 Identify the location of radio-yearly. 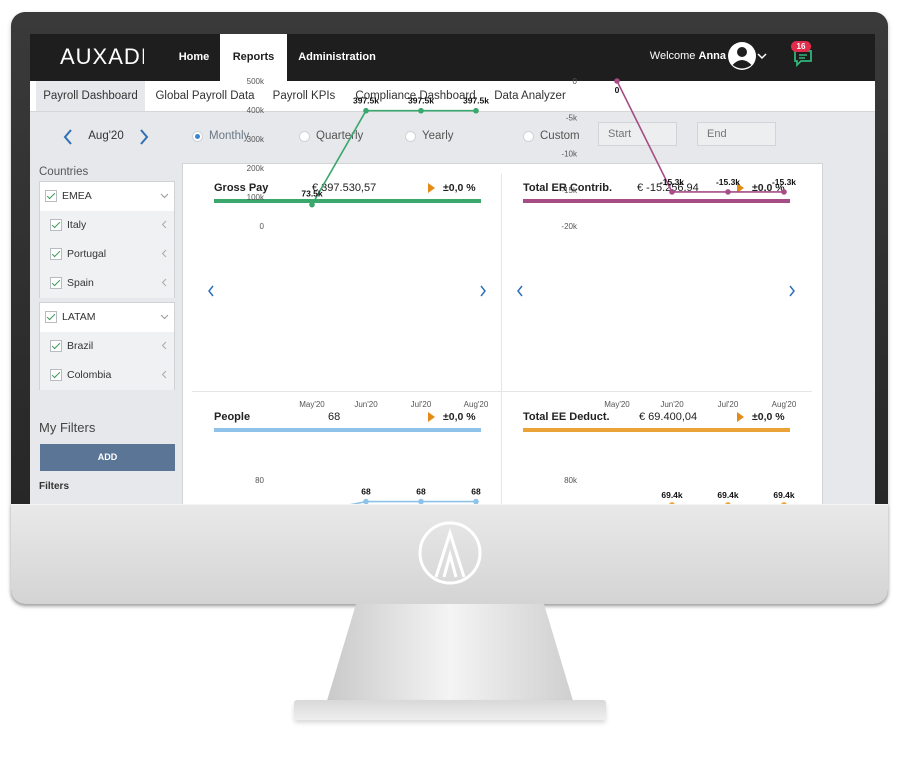
(410, 136).